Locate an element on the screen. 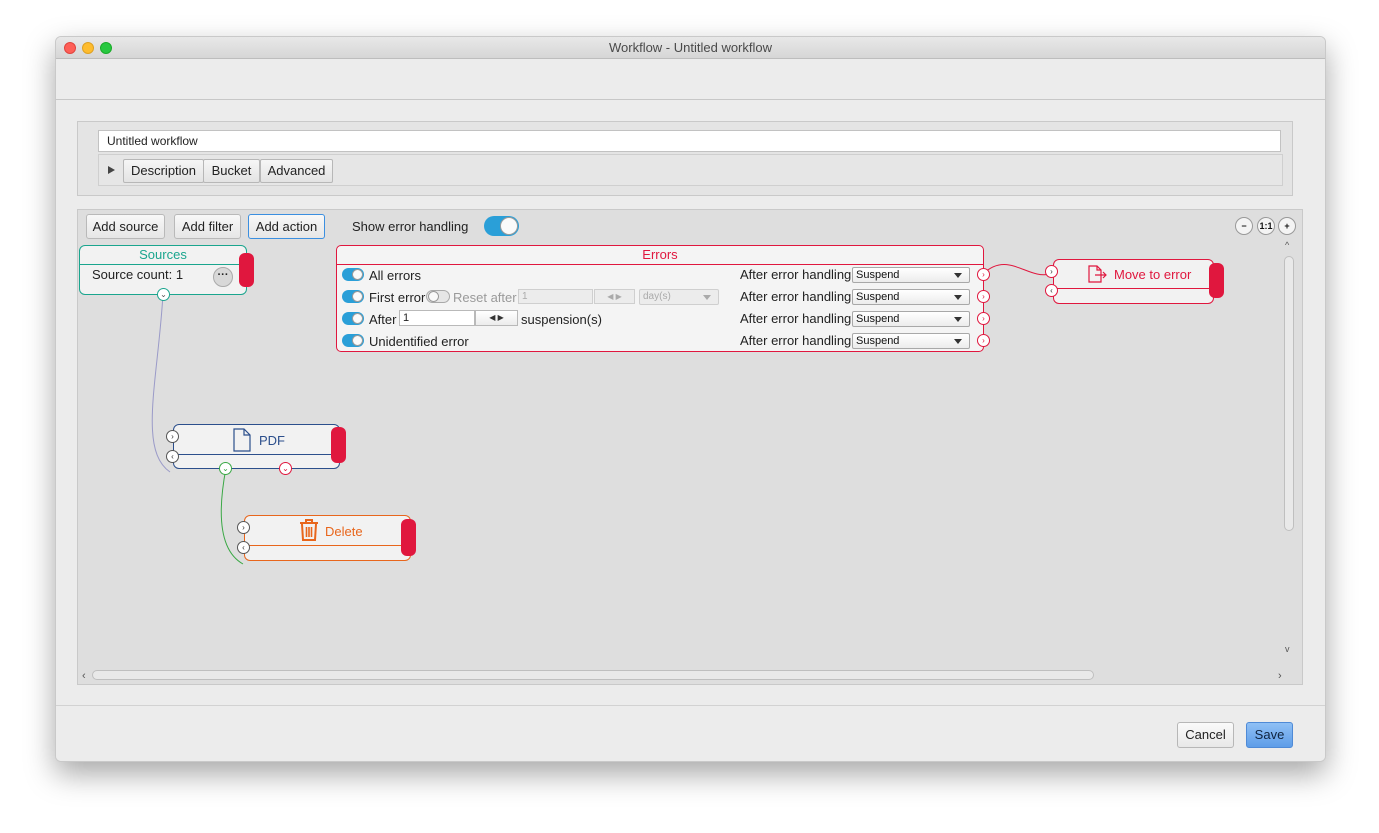  properties-tab-row: Description Bucket Advanced is located at coordinates (690, 170).